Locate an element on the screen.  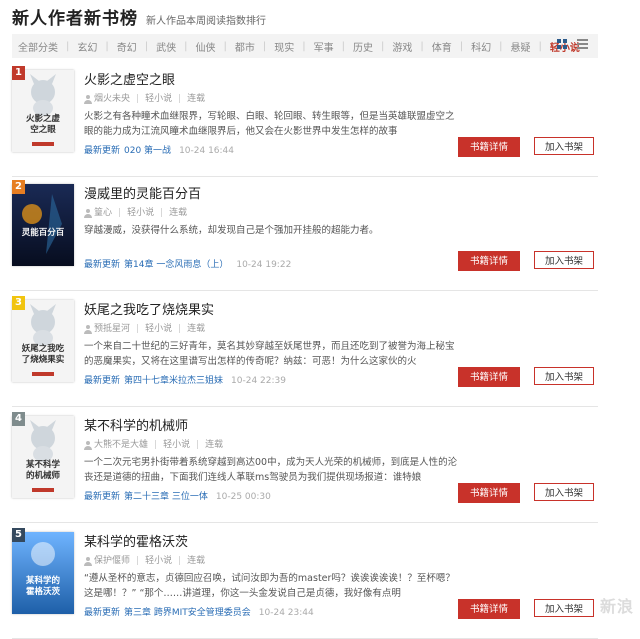
book-meta: 预抵星河 | 轻小说 | 连载 is located at coordinates (272, 329).